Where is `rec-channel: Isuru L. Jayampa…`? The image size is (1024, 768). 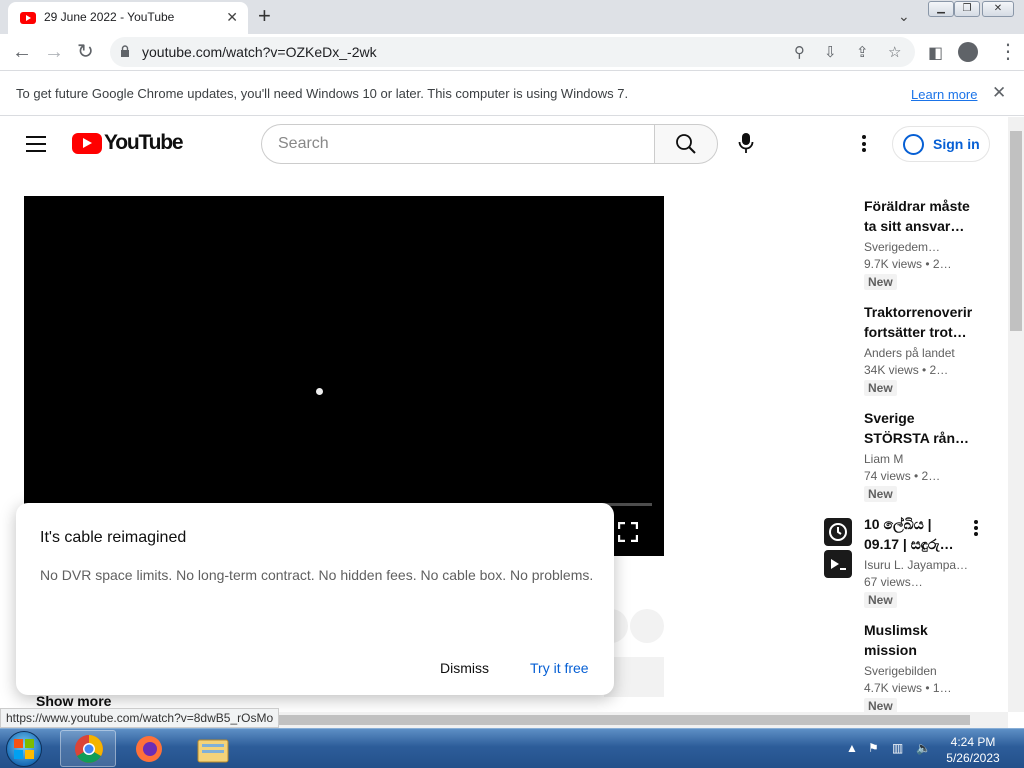 rec-channel: Isuru L. Jayampa… is located at coordinates (919, 565).